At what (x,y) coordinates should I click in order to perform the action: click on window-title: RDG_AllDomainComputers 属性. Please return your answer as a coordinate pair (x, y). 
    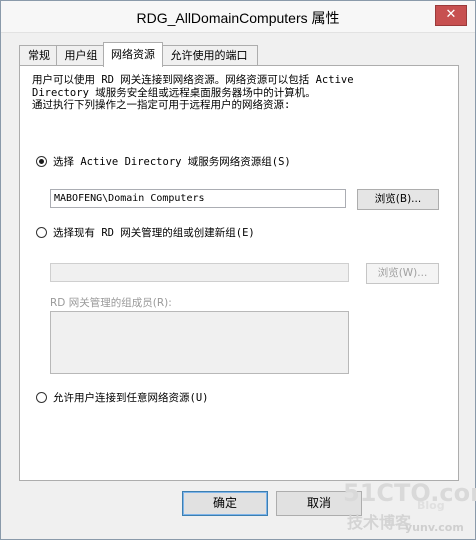
    Looking at the image, I should click on (238, 18).